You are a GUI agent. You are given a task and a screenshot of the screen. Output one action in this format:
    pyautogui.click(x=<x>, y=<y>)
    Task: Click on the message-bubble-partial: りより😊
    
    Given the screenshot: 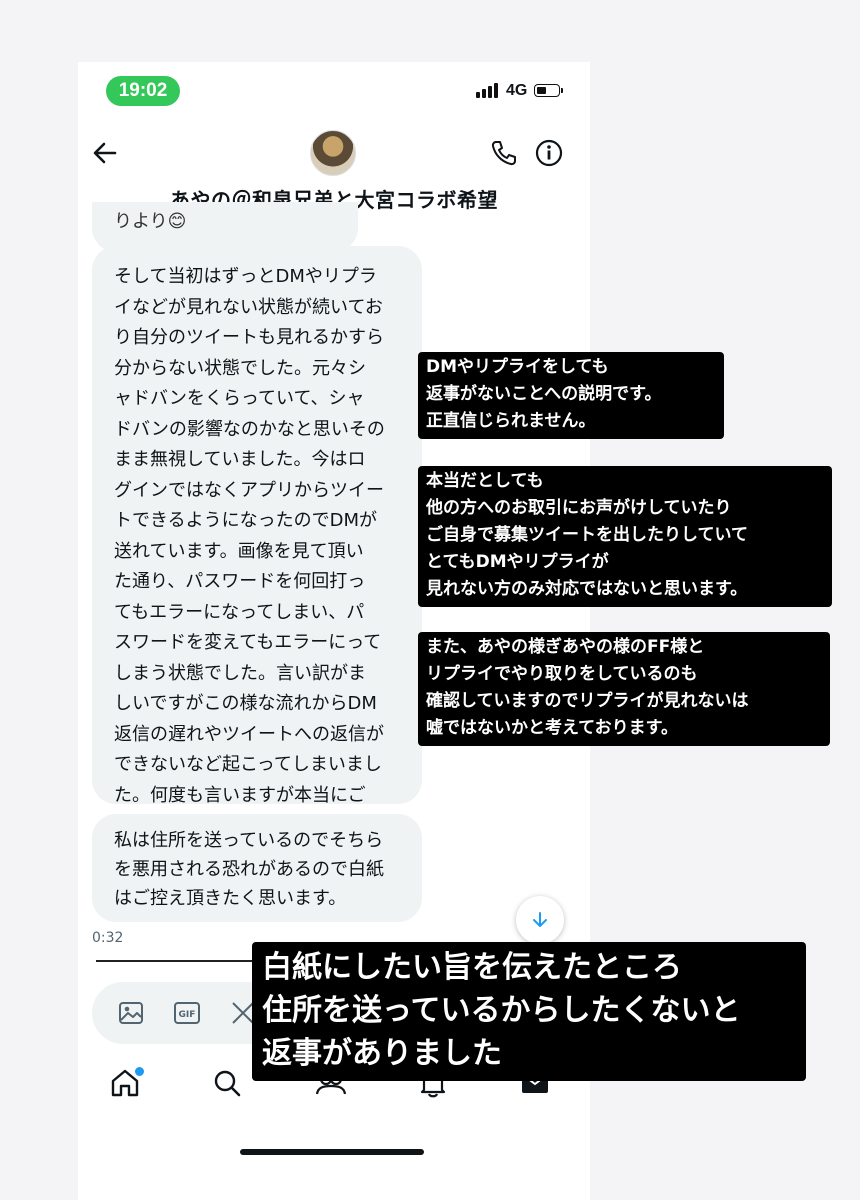 What is the action you would take?
    pyautogui.click(x=225, y=227)
    